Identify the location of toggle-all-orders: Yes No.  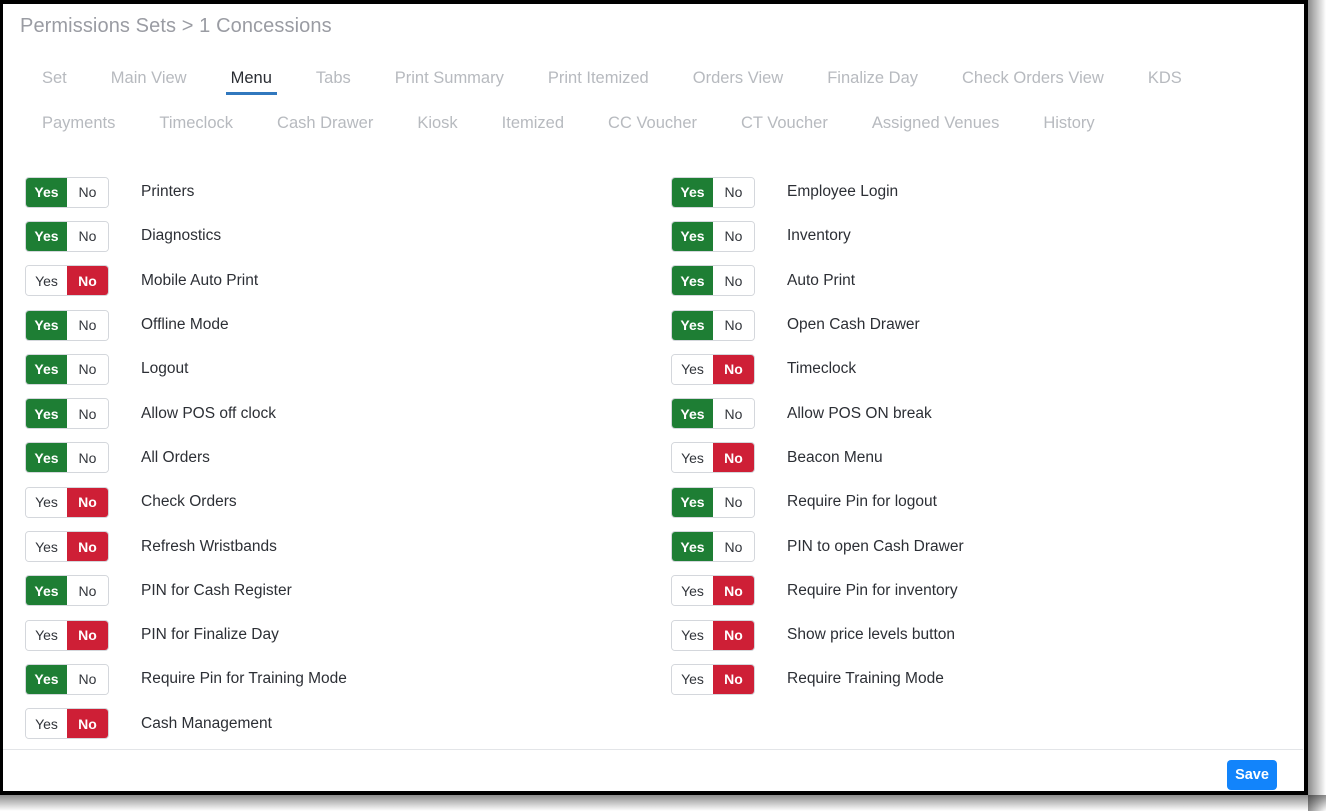
(67, 458).